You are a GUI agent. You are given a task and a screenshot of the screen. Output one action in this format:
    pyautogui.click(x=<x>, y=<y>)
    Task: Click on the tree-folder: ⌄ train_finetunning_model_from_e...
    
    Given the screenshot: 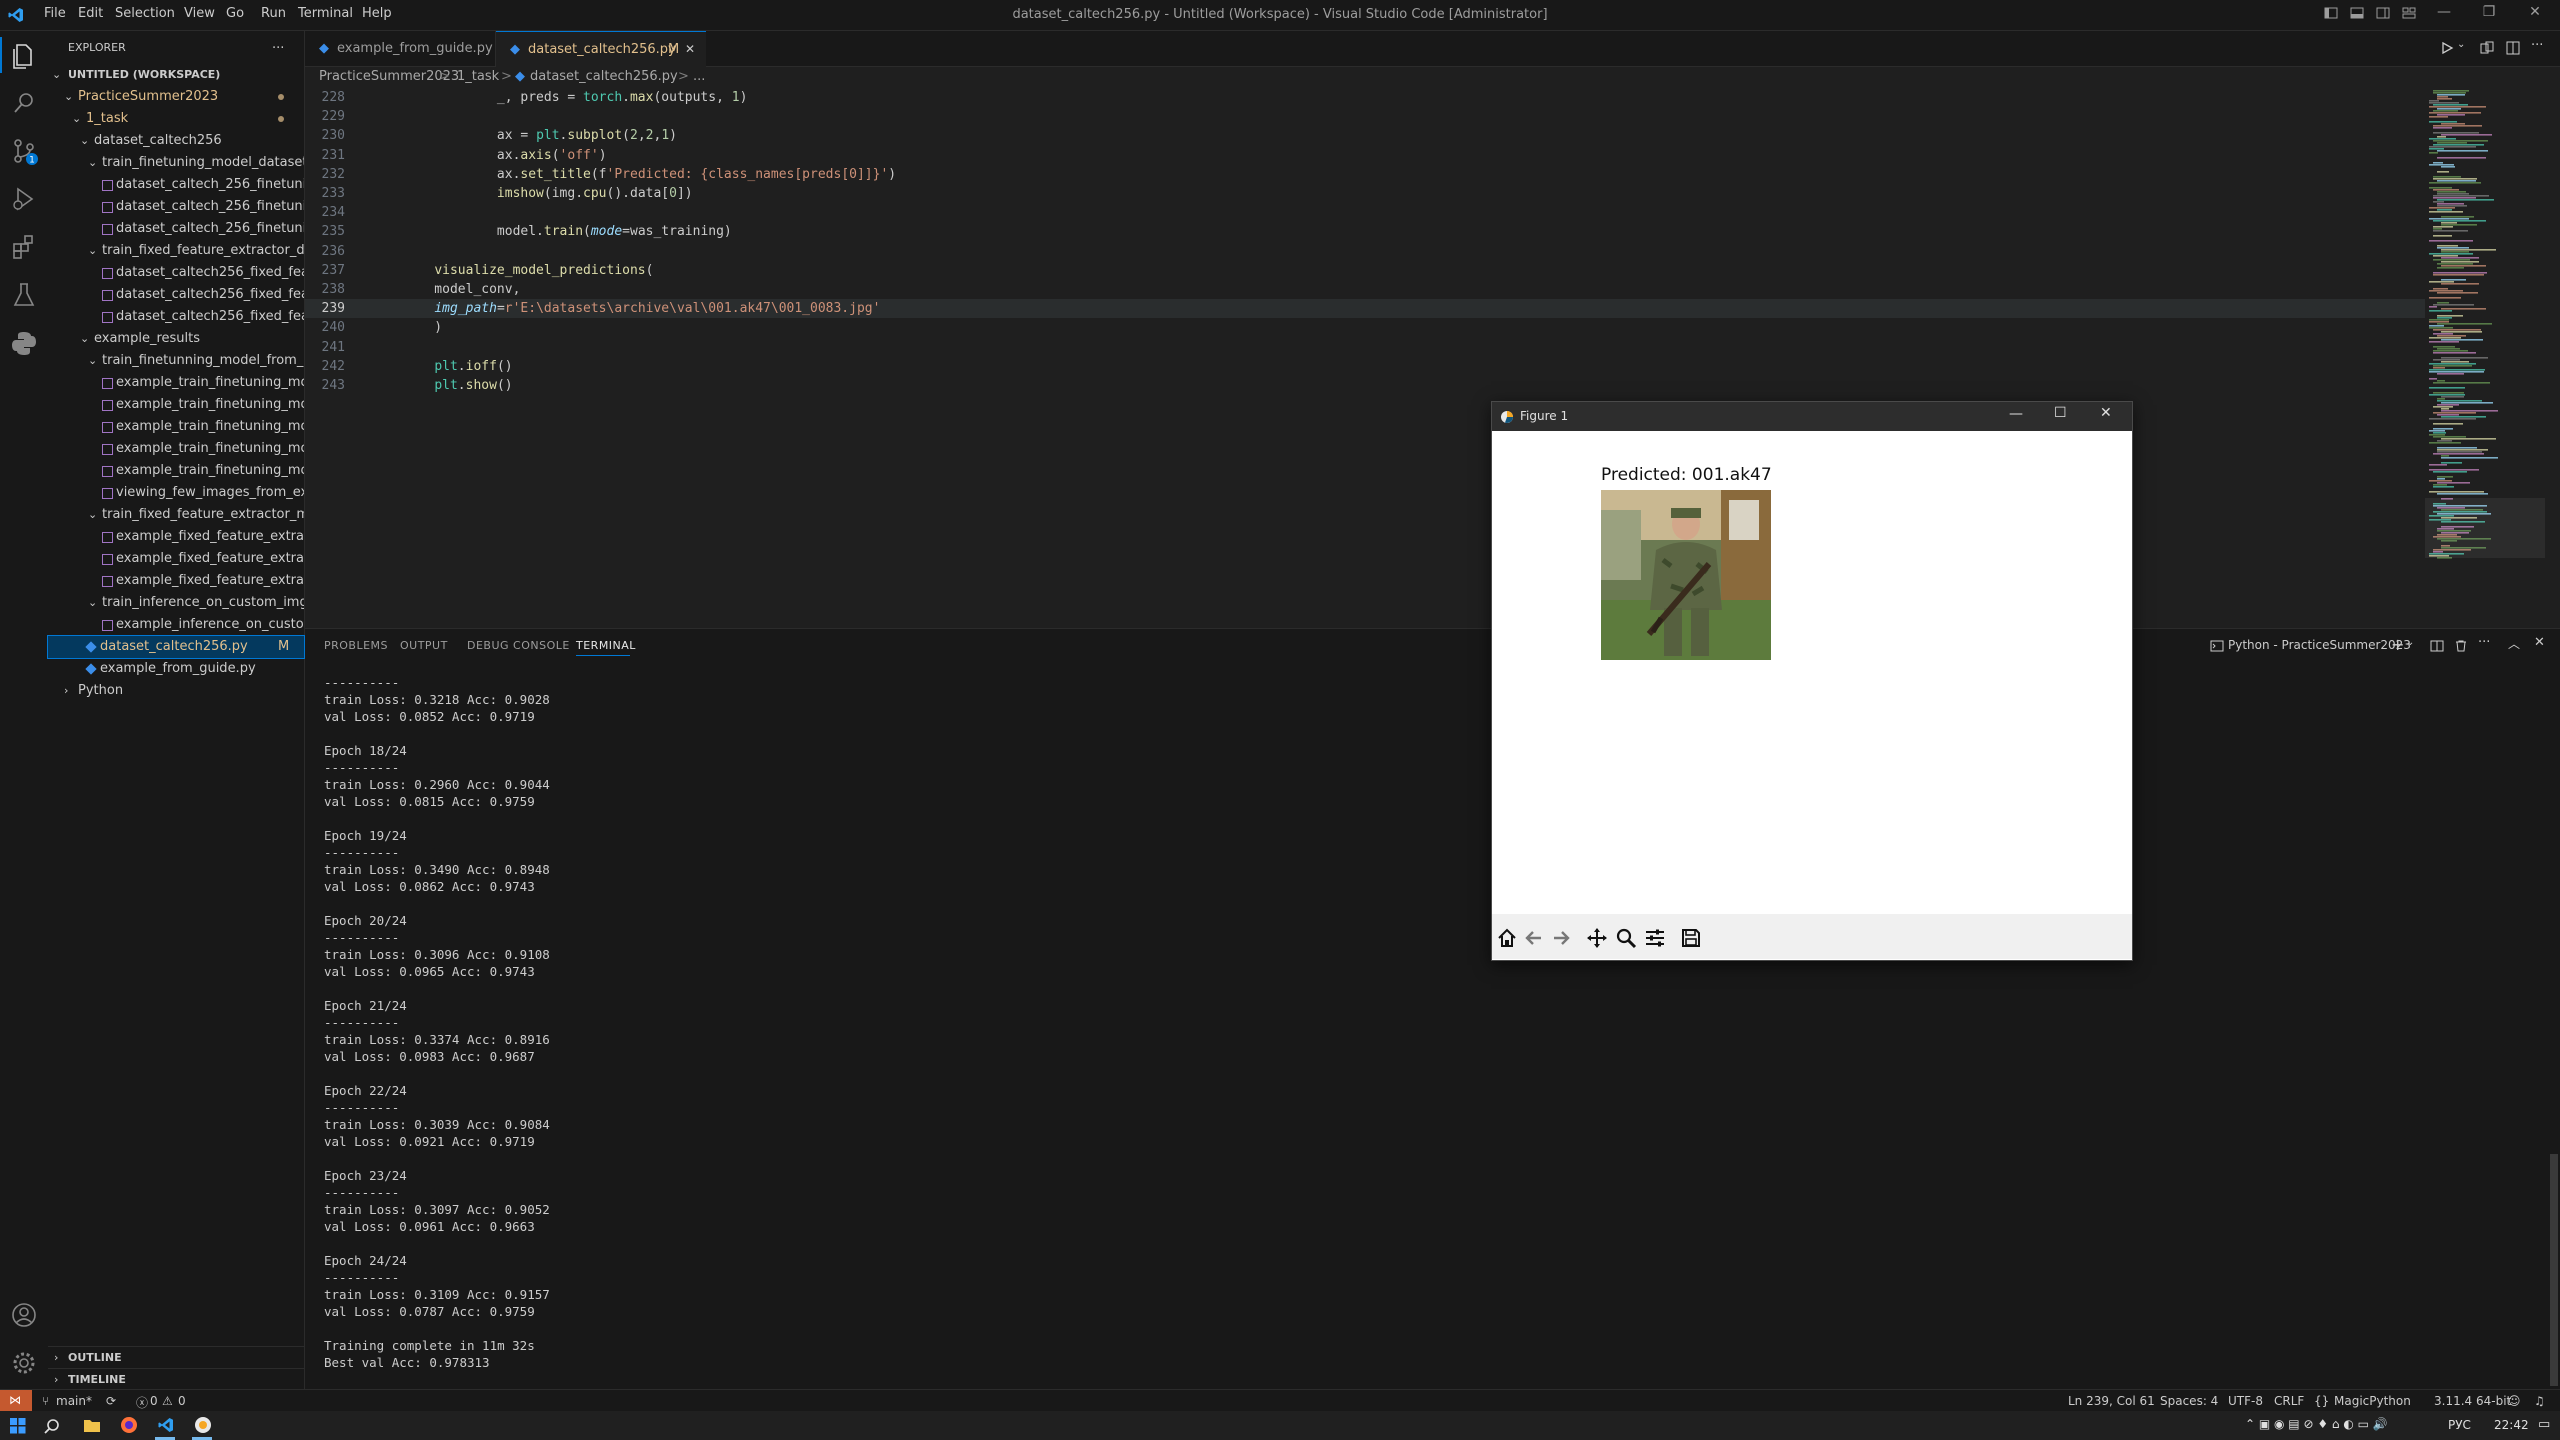 What is the action you would take?
    pyautogui.click(x=176, y=361)
    